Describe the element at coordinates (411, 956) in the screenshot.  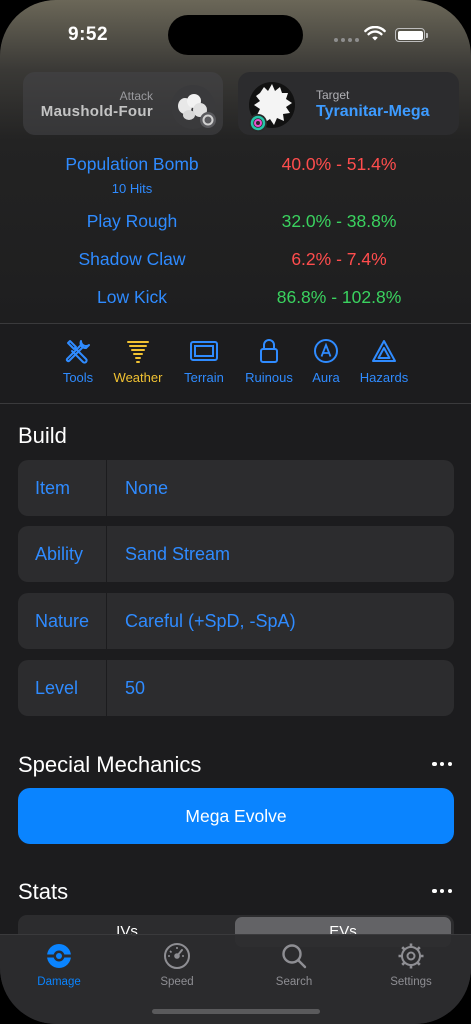
I see `gear-icon` at that location.